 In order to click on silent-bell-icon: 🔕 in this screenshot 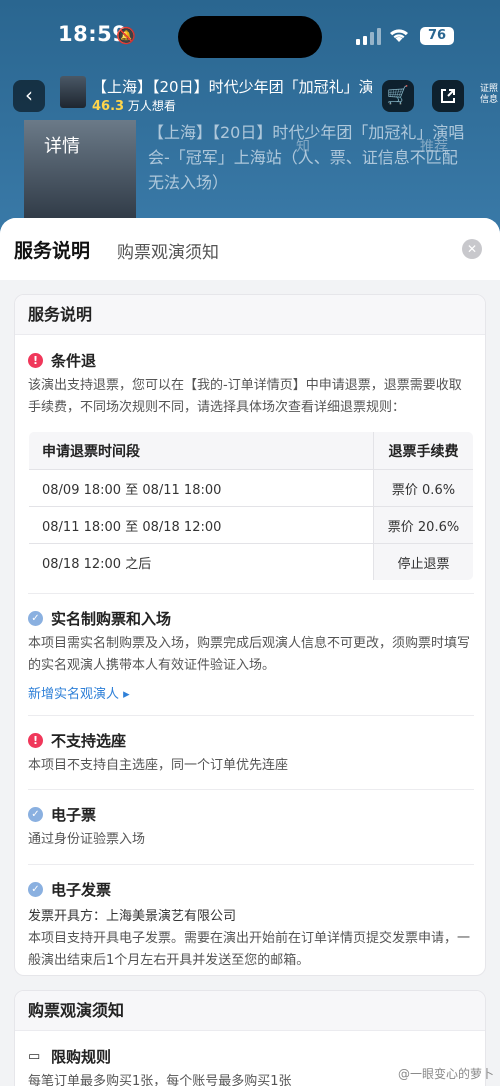, I will do `click(126, 35)`.